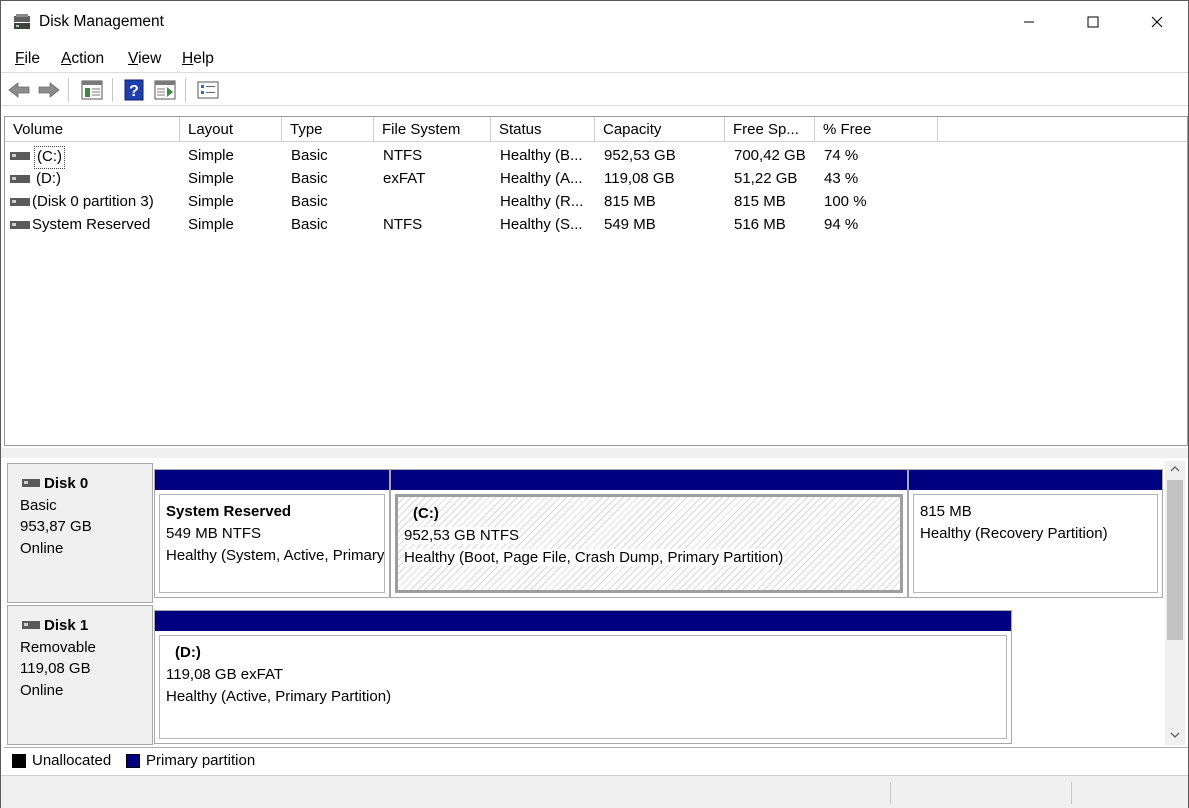 The height and width of the screenshot is (808, 1189). I want to click on volume-capacity: 952,53 GB, so click(640, 155).